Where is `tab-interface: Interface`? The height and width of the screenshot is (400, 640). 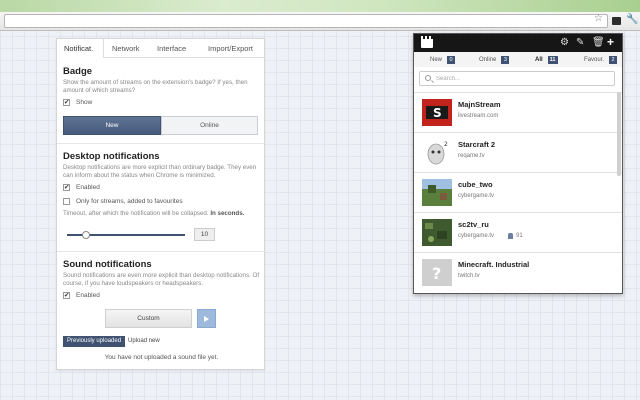
tab-interface: Interface is located at coordinates (171, 48).